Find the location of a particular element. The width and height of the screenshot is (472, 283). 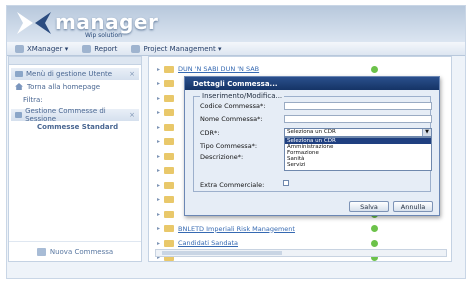

menu-bar: XManager ▾ Report Project Management ▾ is located at coordinates (236, 49).